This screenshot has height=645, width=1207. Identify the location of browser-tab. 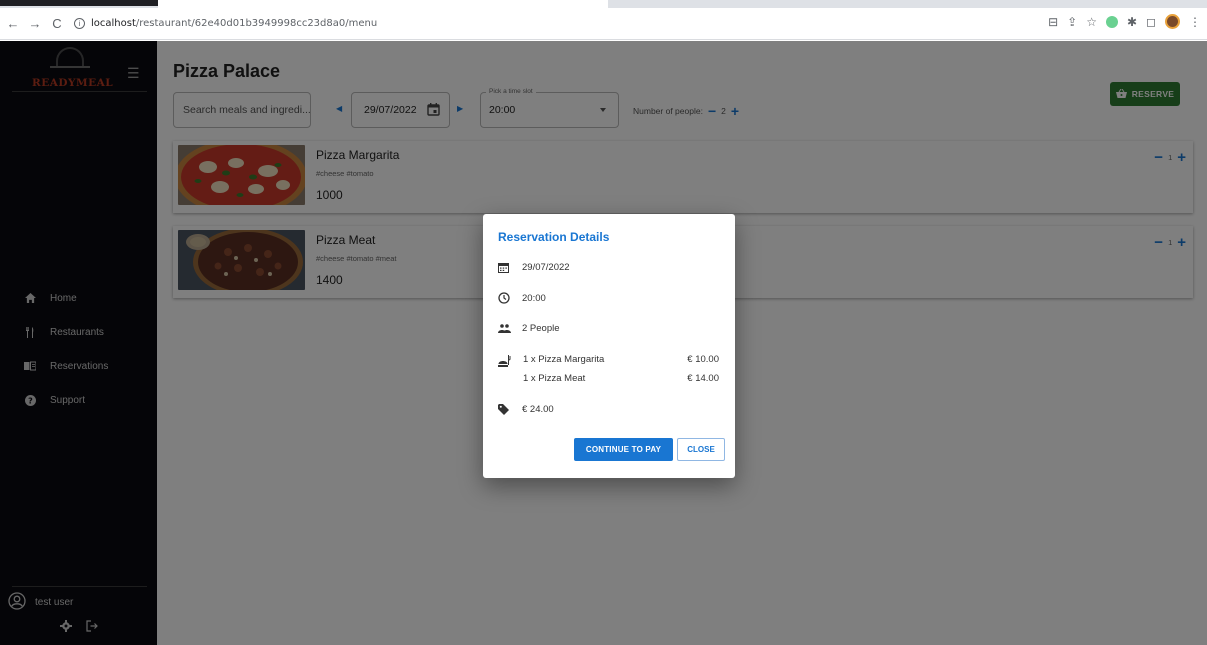
(383, 4).